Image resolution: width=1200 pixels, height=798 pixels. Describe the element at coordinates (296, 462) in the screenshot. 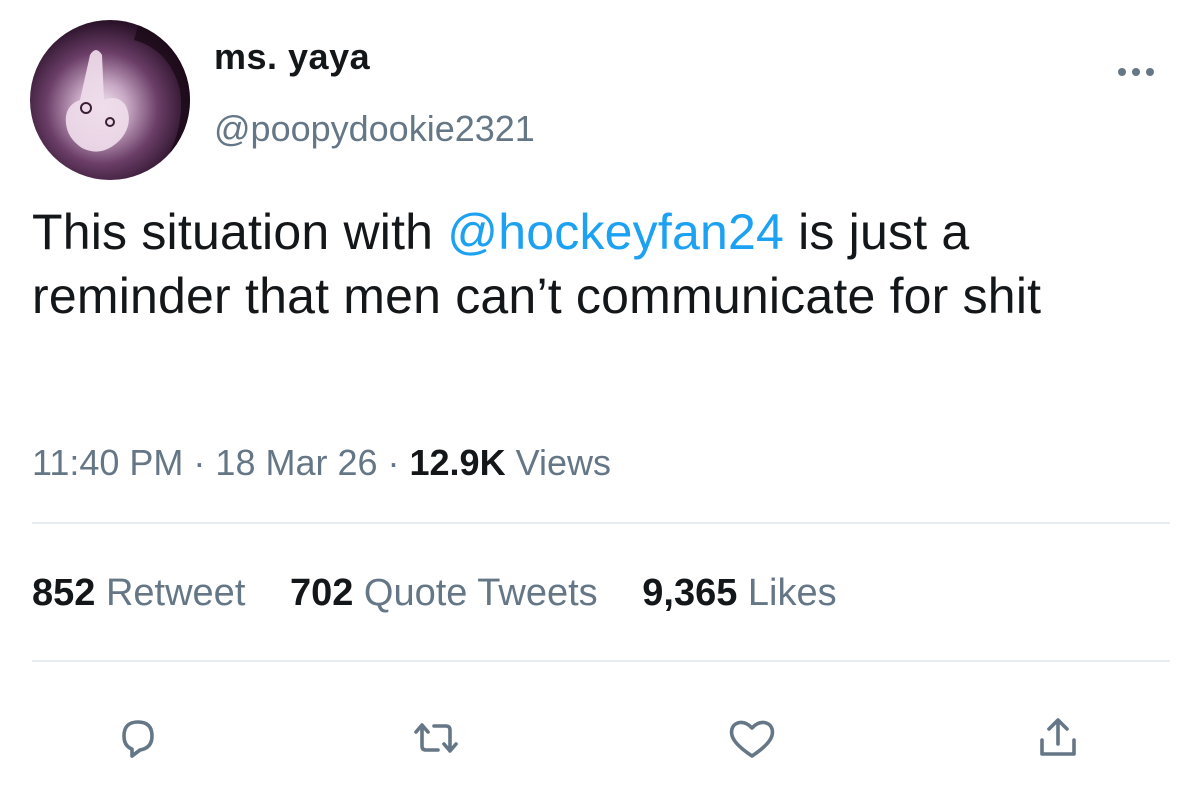

I see `tweet-date: 18 Mar 26` at that location.